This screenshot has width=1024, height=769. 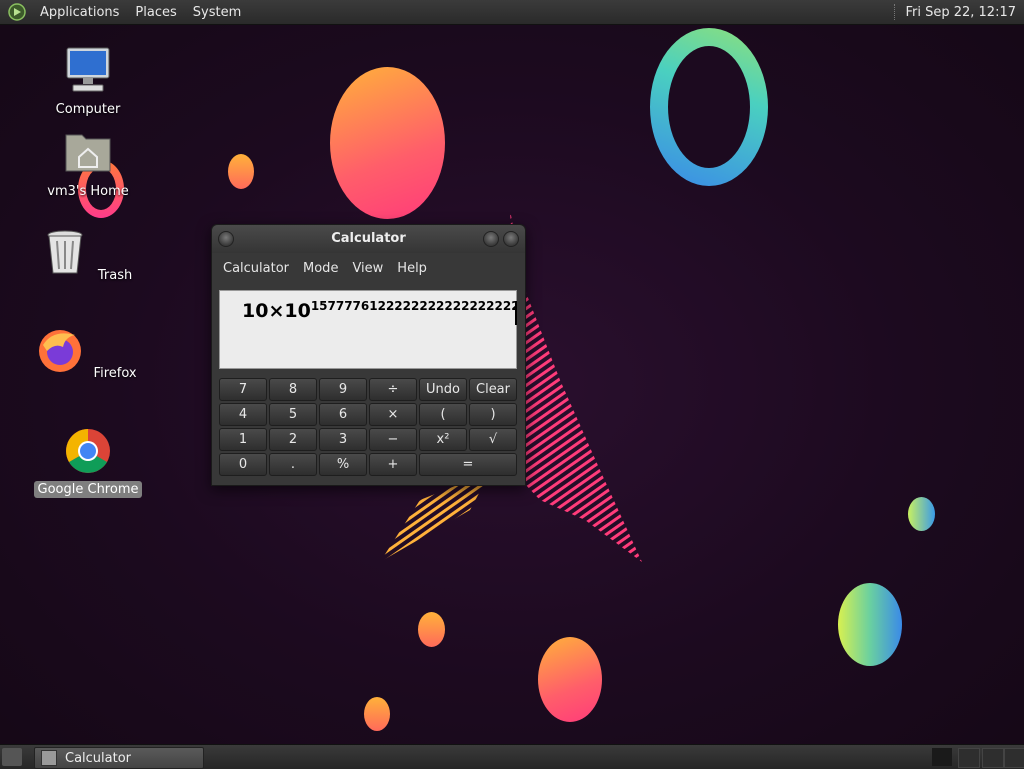 I want to click on show-desktop-icon, so click(x=12, y=757).